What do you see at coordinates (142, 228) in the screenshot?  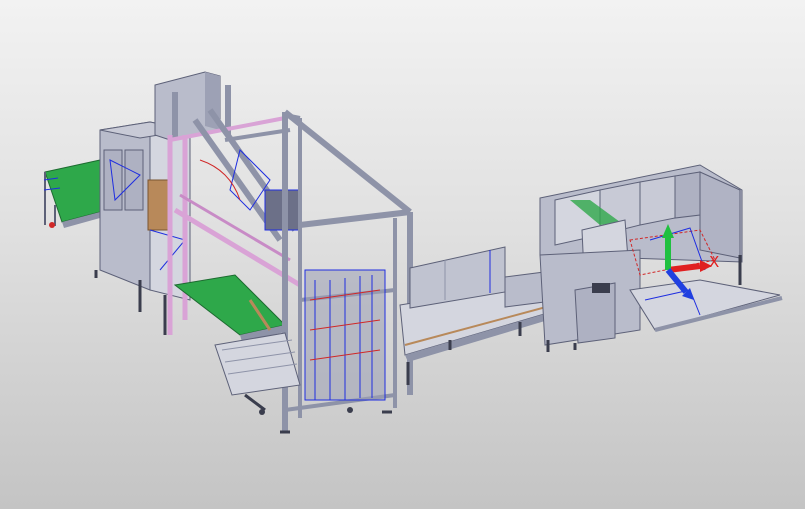 I see `left-forming-machine` at bounding box center [142, 228].